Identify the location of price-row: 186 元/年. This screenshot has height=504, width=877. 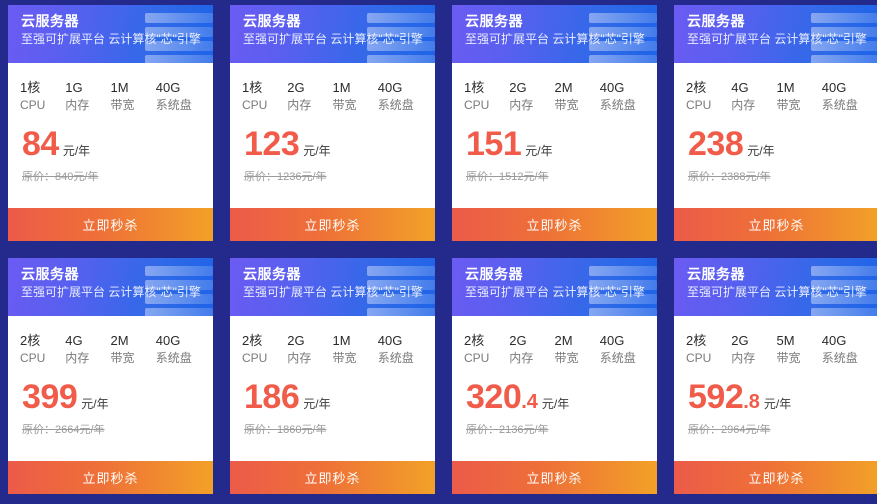
(332, 391).